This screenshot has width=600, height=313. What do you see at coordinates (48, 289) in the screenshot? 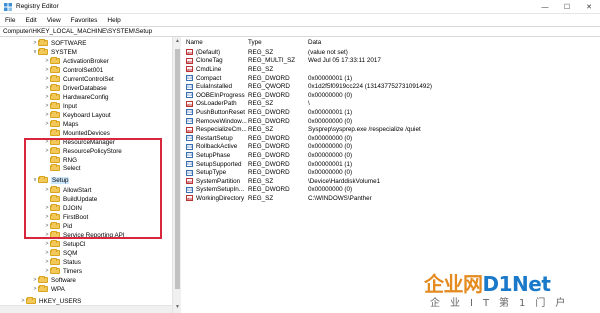
I see `tree-item: > WPA` at bounding box center [48, 289].